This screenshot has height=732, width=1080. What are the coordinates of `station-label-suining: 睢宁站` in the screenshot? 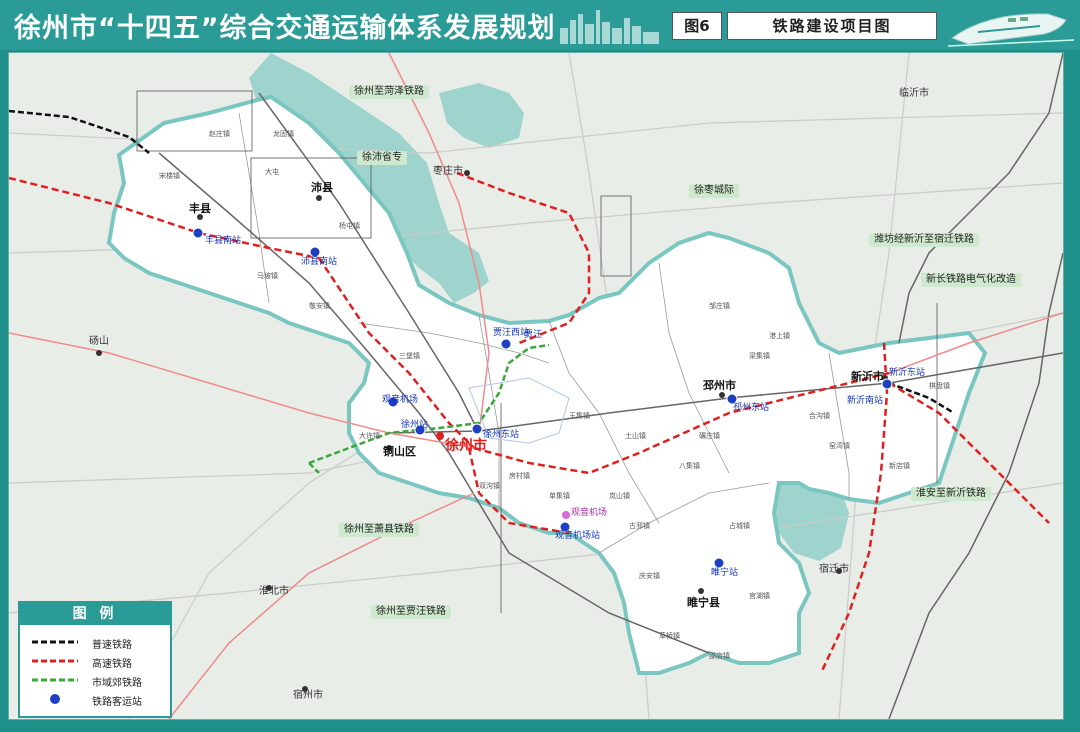 It's located at (725, 573).